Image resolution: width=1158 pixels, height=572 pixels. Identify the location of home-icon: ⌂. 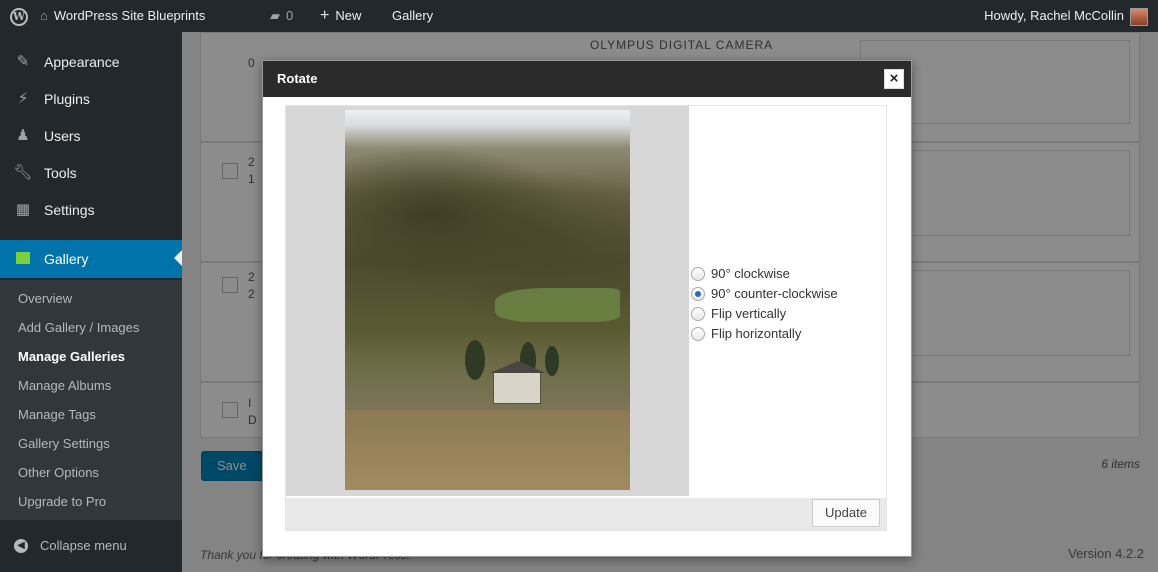
(44, 15).